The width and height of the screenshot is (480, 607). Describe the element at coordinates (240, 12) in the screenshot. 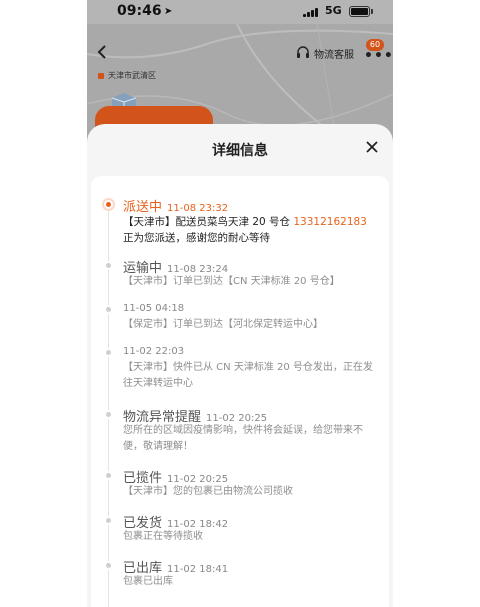

I see `status-bar: 09:46 ➤ 5G` at that location.